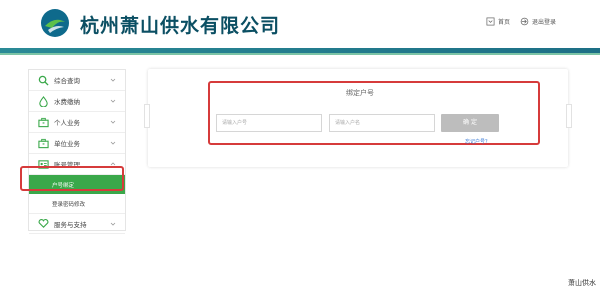  I want to click on sidebar-item-payment: 水费缴纳, so click(77, 101).